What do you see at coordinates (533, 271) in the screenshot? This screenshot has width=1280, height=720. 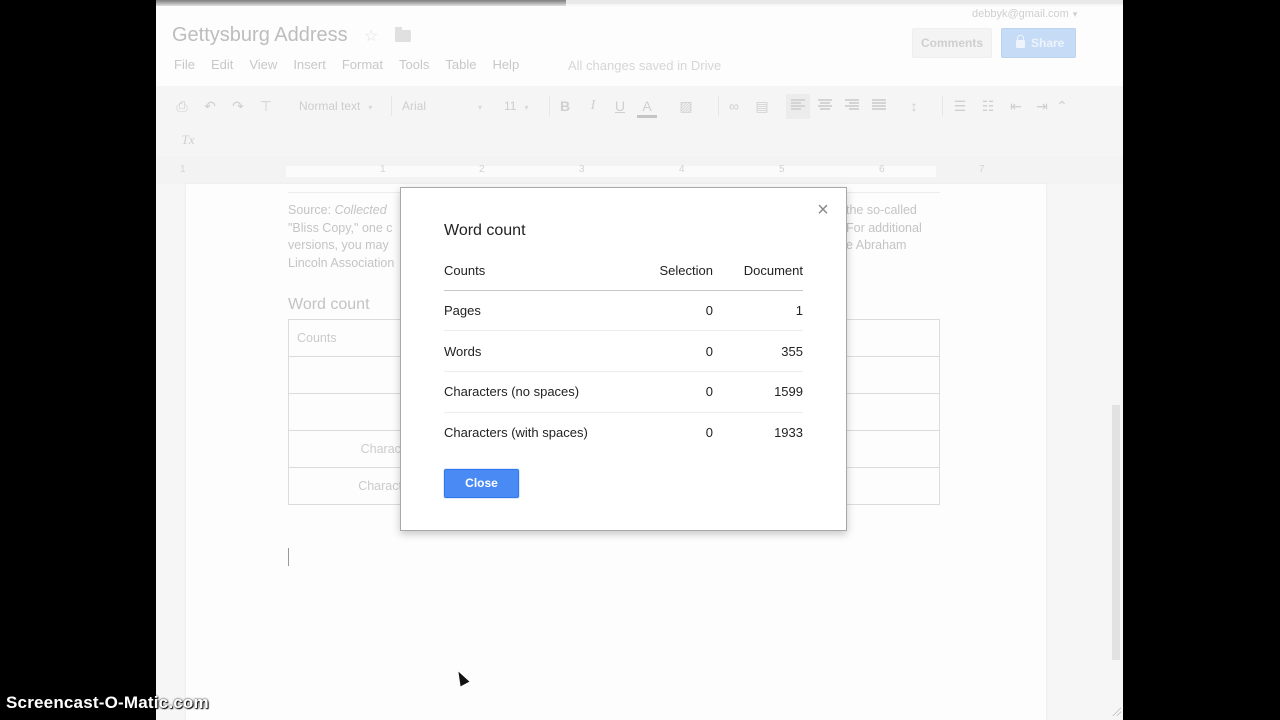 I see `column-header-counts: Counts` at bounding box center [533, 271].